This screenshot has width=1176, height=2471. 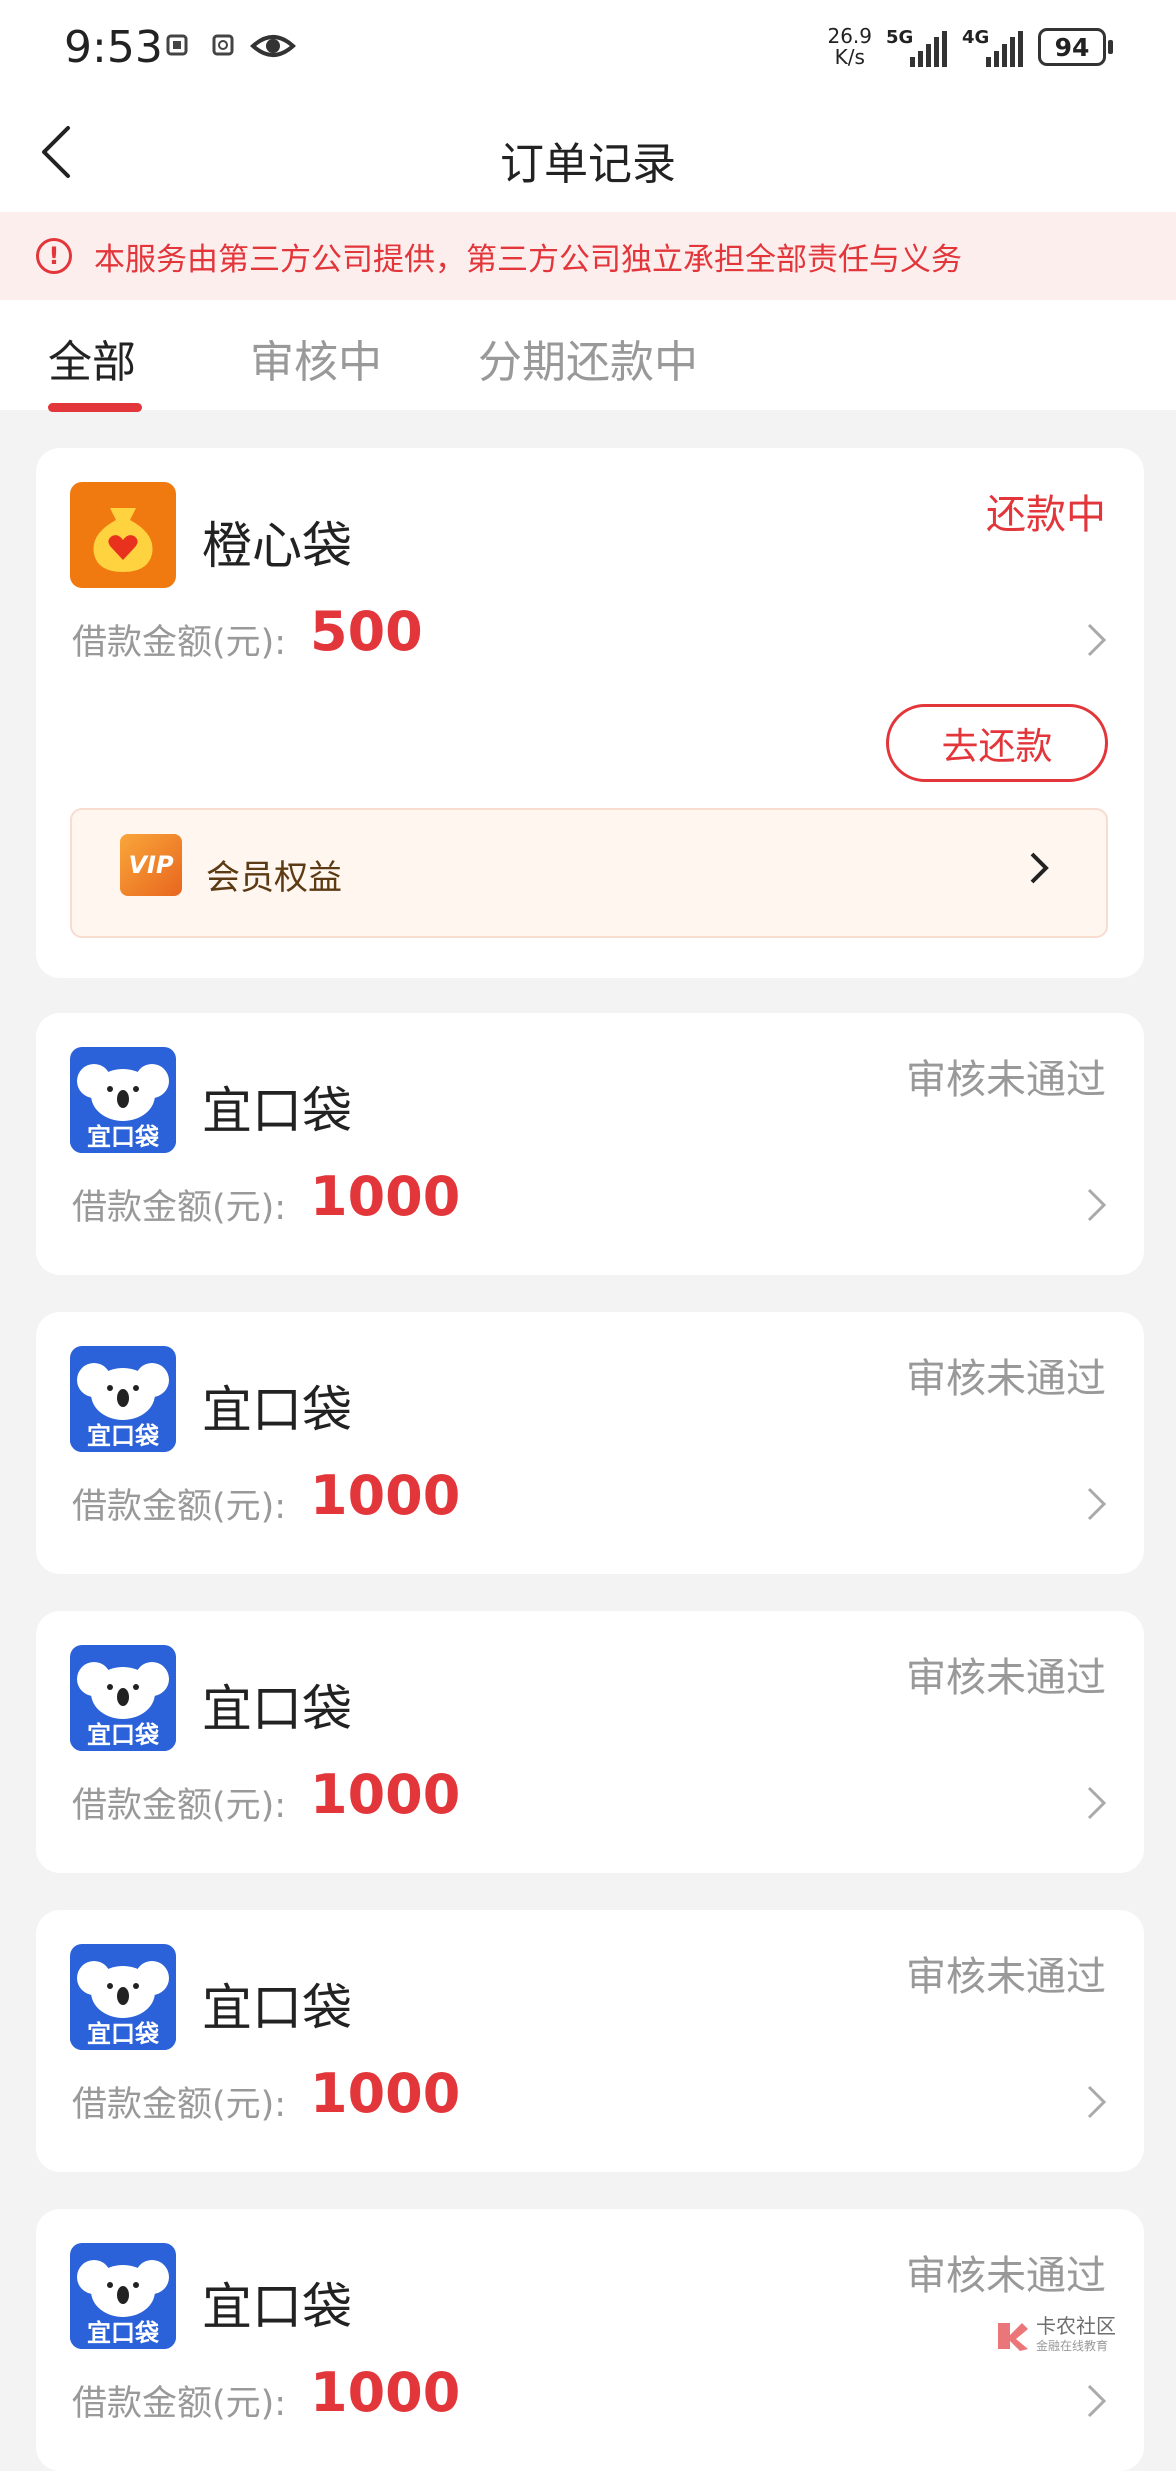 What do you see at coordinates (366, 631) in the screenshot?
I see `amount-value: 500` at bounding box center [366, 631].